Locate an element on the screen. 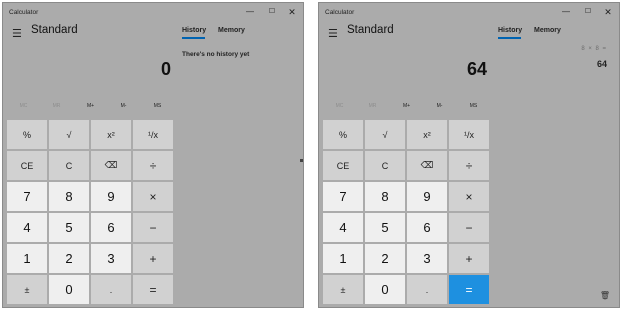  resize-handle is located at coordinates (301, 160).